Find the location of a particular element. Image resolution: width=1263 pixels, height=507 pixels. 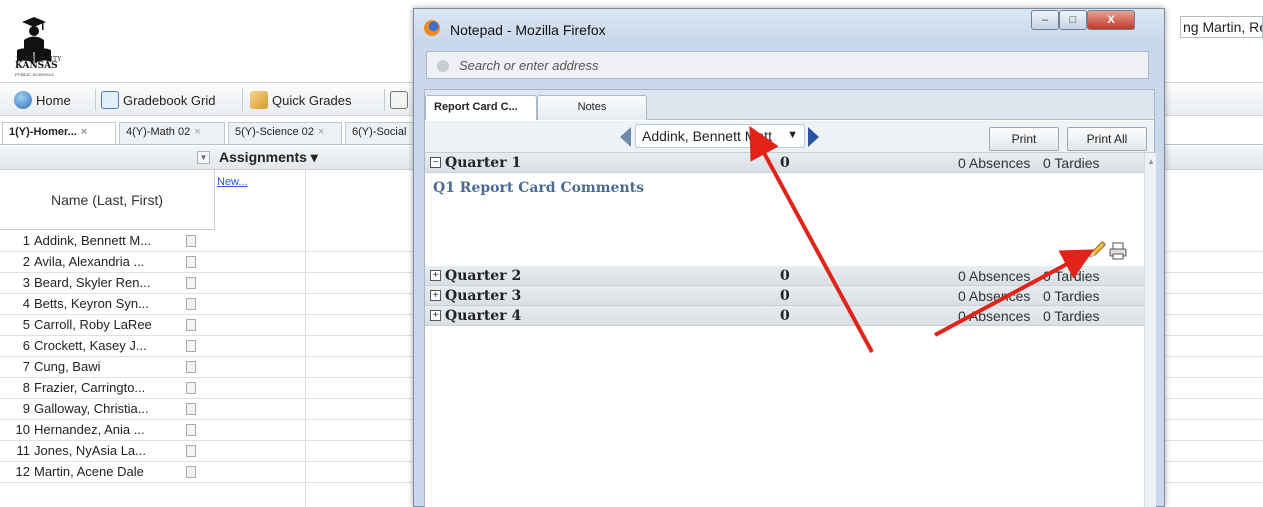

student-name: Martin, Acene Dale is located at coordinates (108, 471).